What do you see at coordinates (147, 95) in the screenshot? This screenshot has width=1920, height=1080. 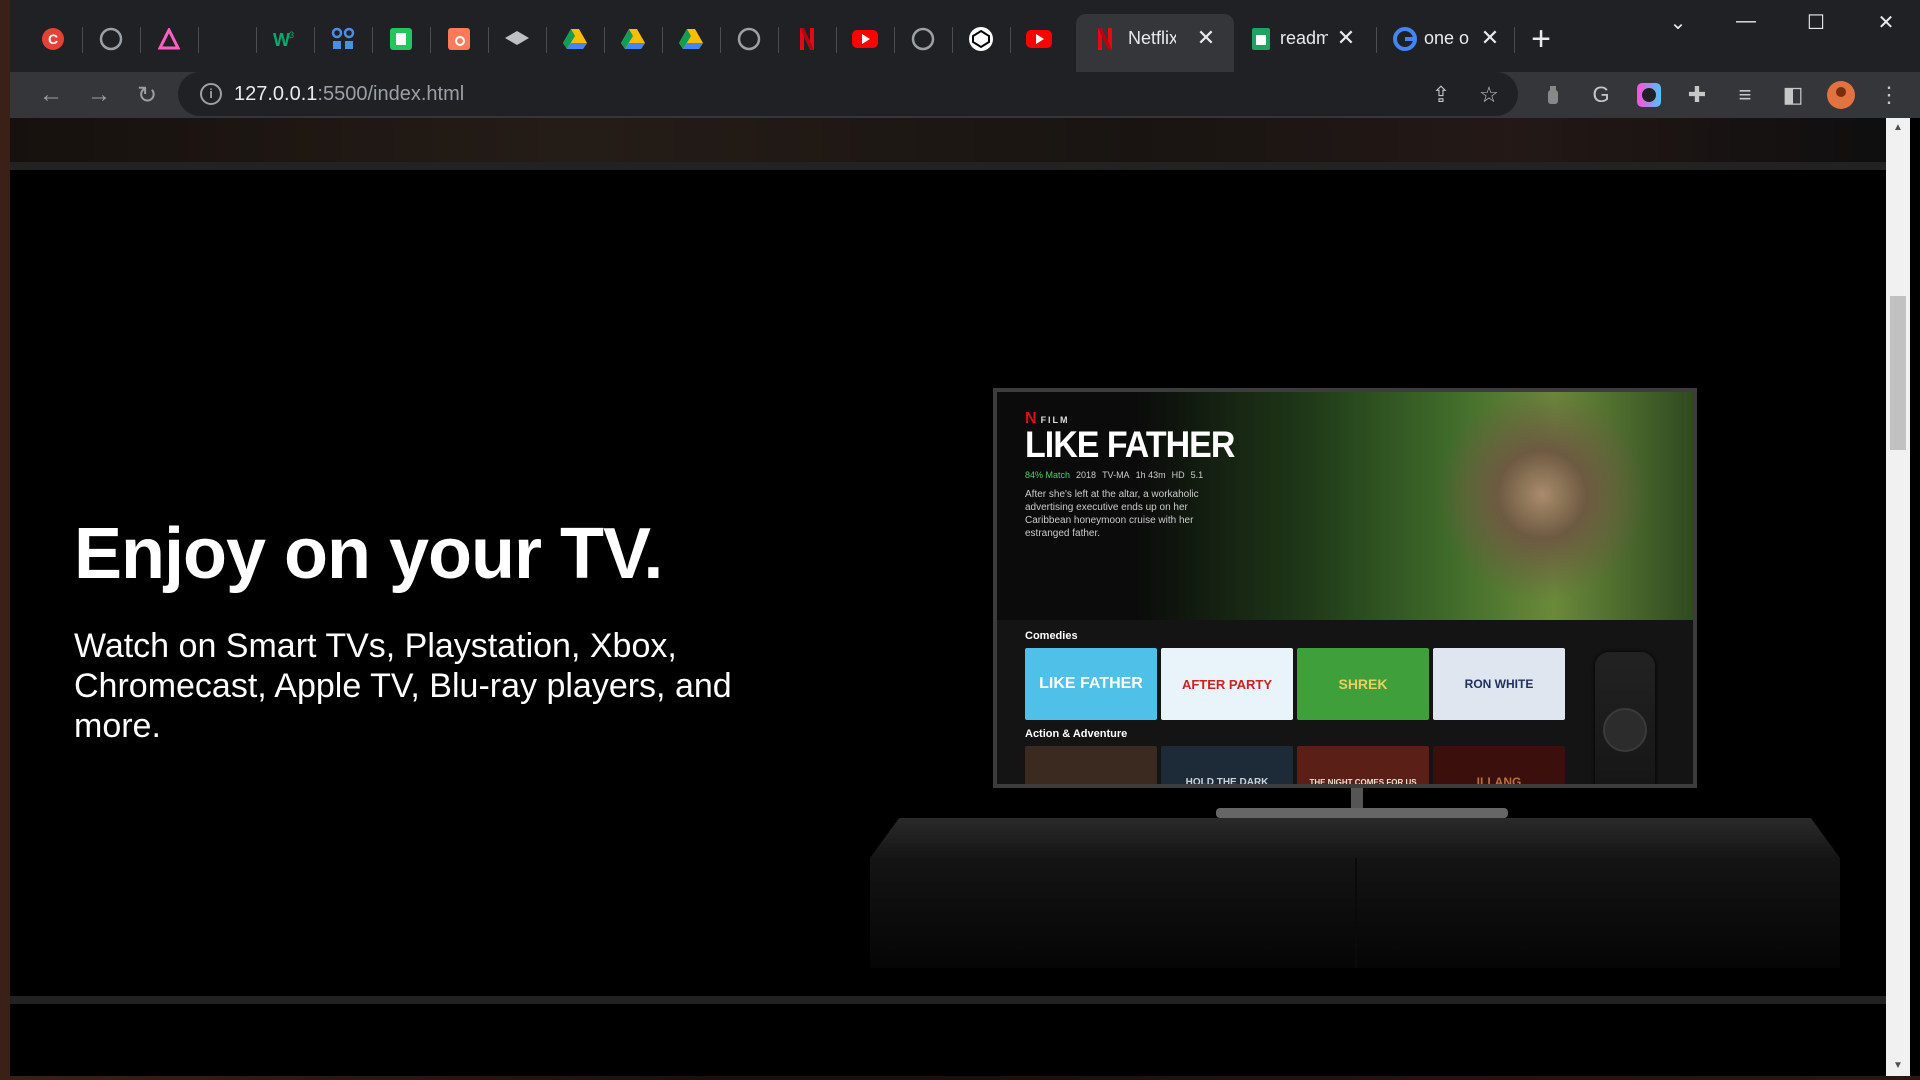 I see `reload-button: ↻` at bounding box center [147, 95].